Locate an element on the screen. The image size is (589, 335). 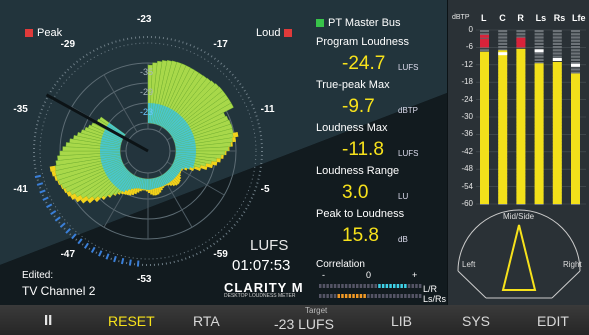
stat-label: Loudness Range is located at coordinates (358, 171).